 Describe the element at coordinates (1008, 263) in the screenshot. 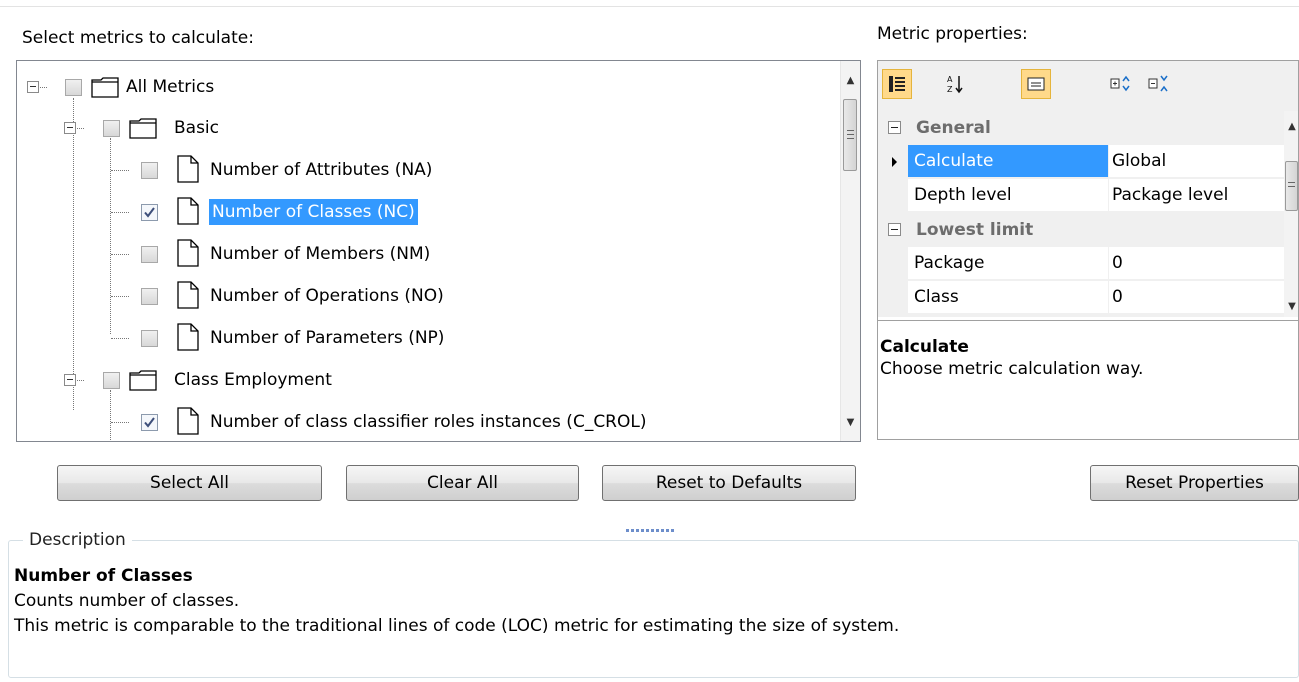

I see `property-name: Package` at that location.